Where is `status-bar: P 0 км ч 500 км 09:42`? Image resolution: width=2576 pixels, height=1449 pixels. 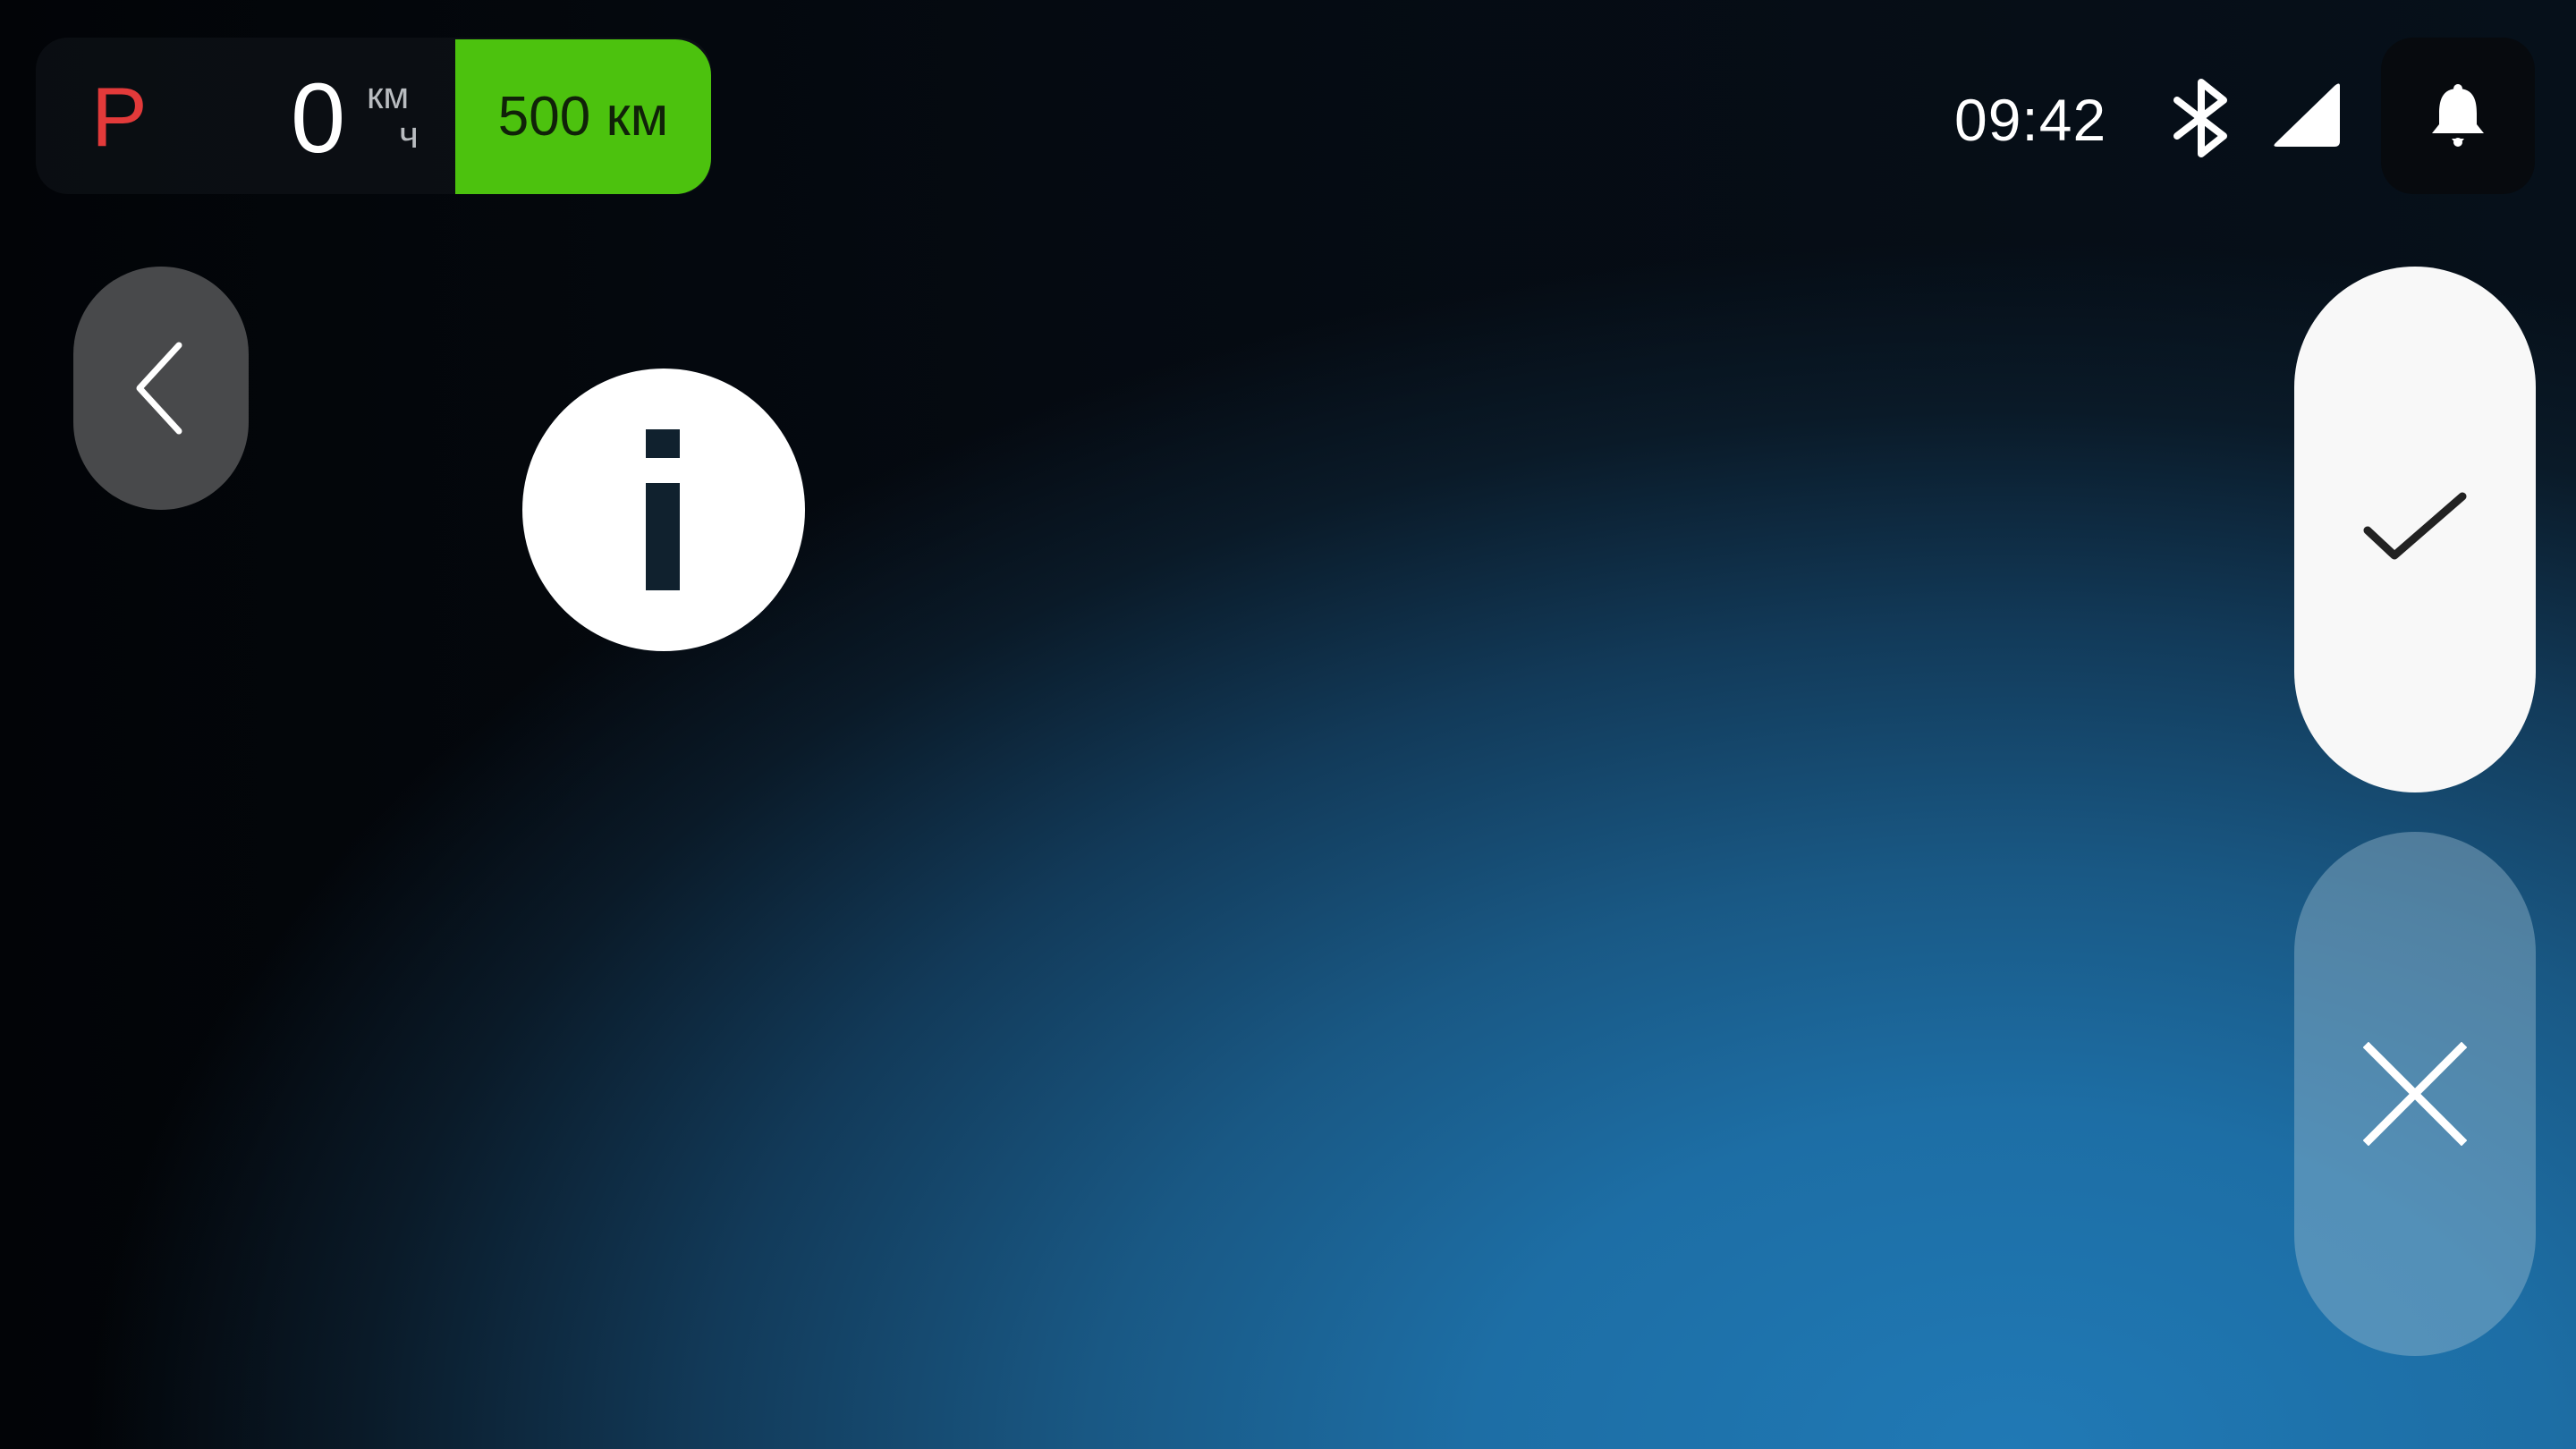 status-bar: P 0 км ч 500 км 09:42 is located at coordinates (1288, 98).